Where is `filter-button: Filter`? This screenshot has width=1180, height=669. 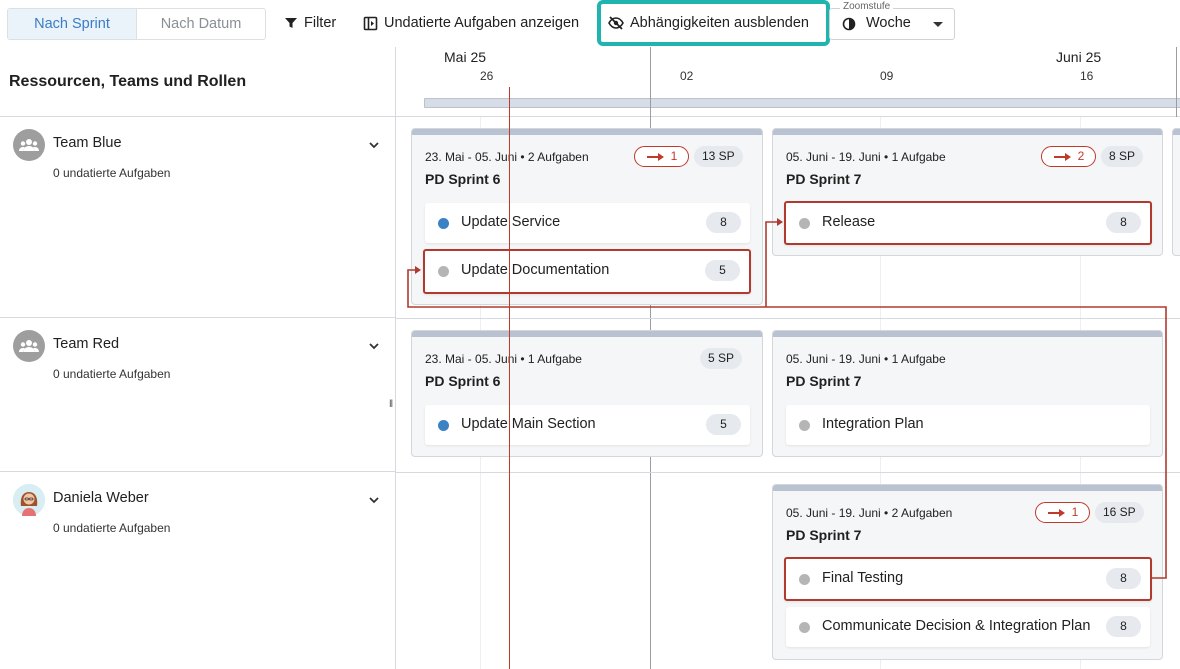
filter-button: Filter is located at coordinates (310, 23).